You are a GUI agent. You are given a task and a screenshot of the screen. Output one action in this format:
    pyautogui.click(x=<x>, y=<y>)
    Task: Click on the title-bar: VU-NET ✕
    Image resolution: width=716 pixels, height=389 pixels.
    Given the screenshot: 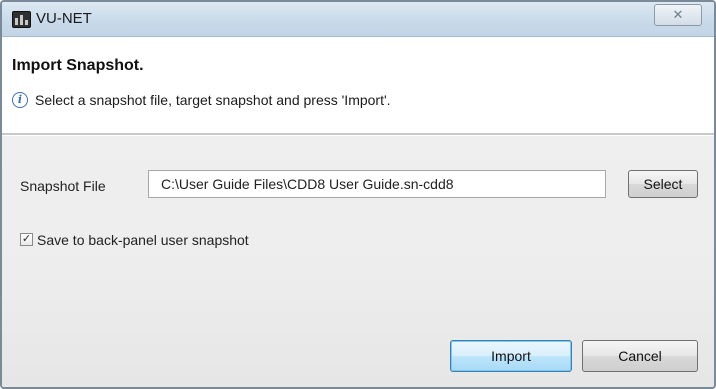 What is the action you would take?
    pyautogui.click(x=358, y=19)
    